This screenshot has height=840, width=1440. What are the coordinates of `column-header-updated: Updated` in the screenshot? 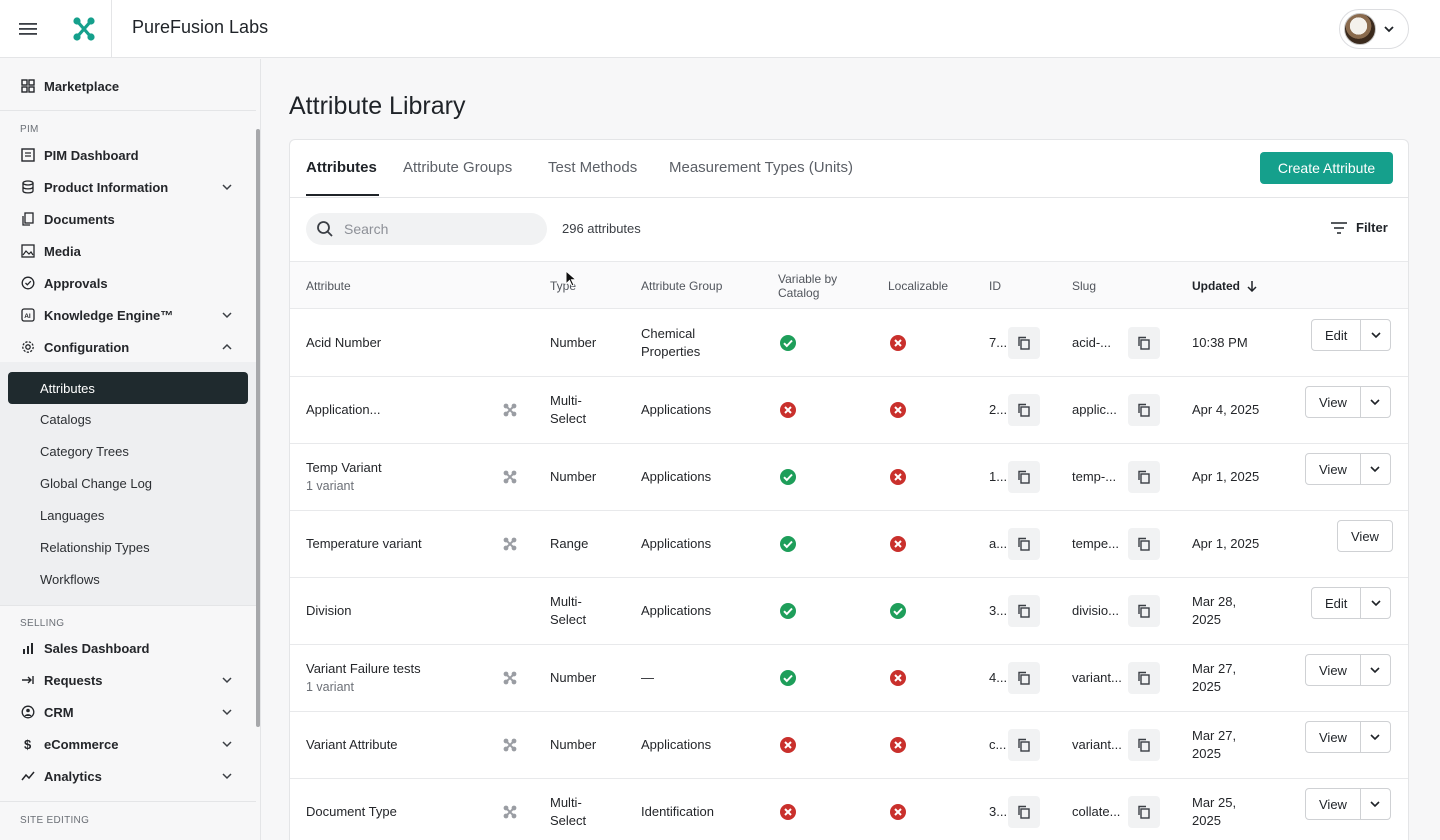 It's located at (1225, 286).